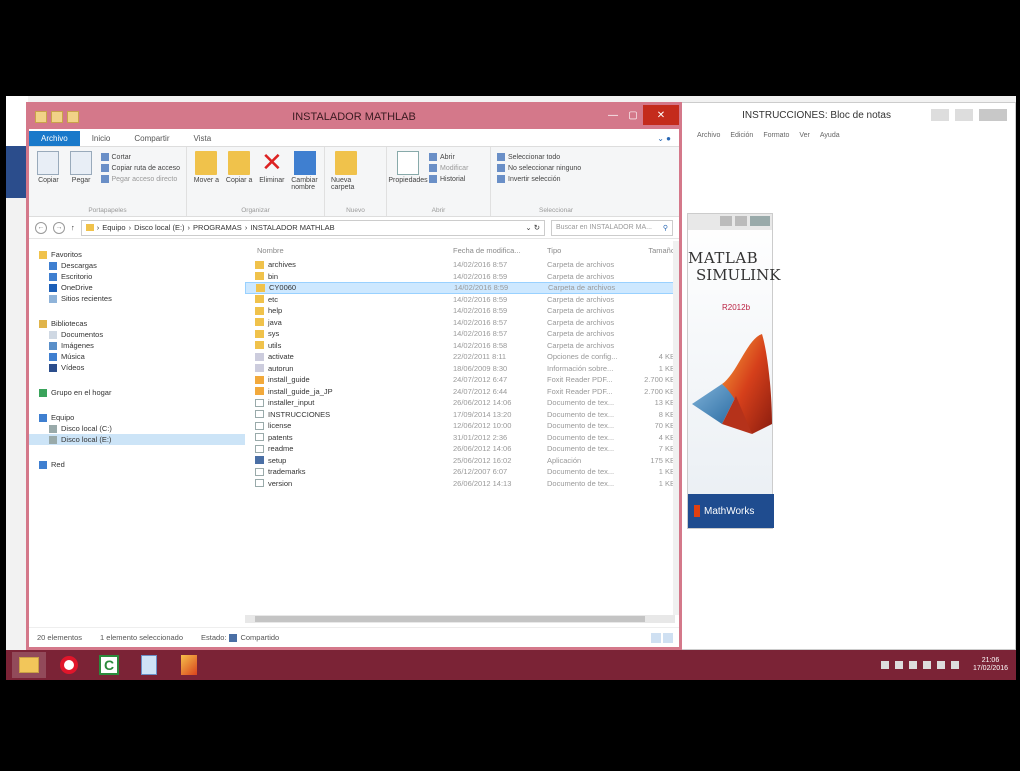 This screenshot has height=771, width=1020. Describe the element at coordinates (591, 250) in the screenshot. I see `column-type: Tipo` at that location.